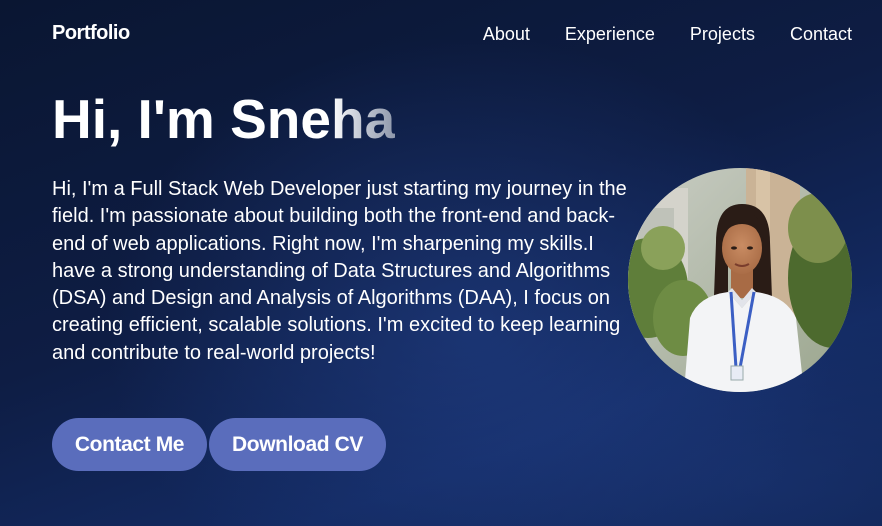  I want to click on profile-photo, so click(740, 280).